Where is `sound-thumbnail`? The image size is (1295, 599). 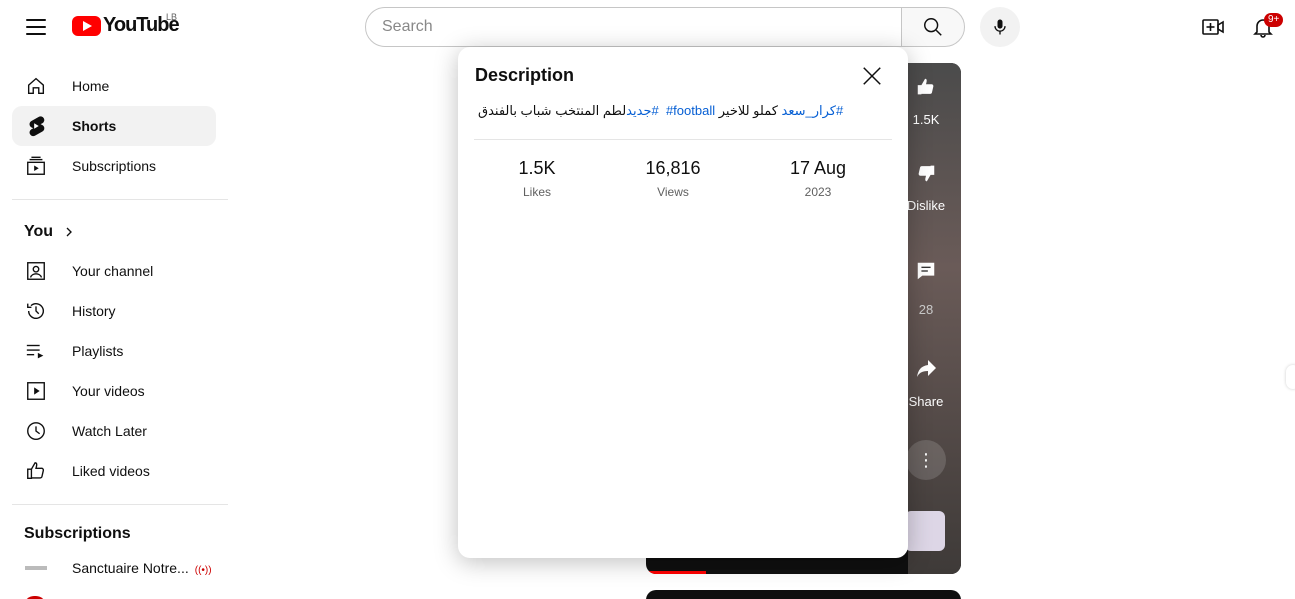 sound-thumbnail is located at coordinates (925, 531).